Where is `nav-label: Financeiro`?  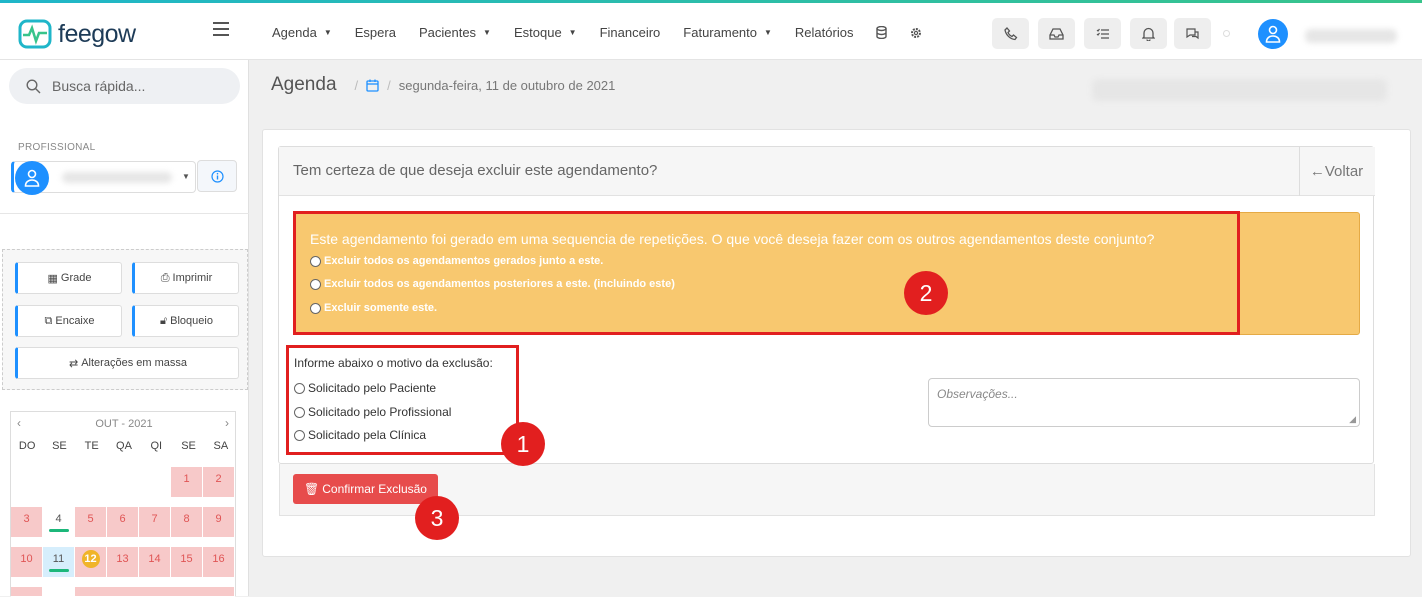
nav-label: Financeiro is located at coordinates (630, 32).